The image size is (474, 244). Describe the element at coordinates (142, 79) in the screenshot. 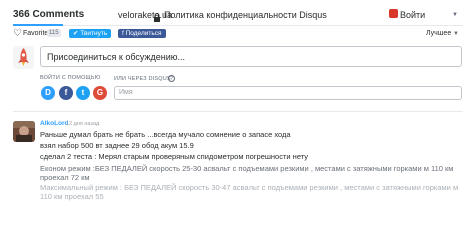

I see `or-disqus-label: ИЛИ ЧЕРЕЗ DISQUS` at that location.